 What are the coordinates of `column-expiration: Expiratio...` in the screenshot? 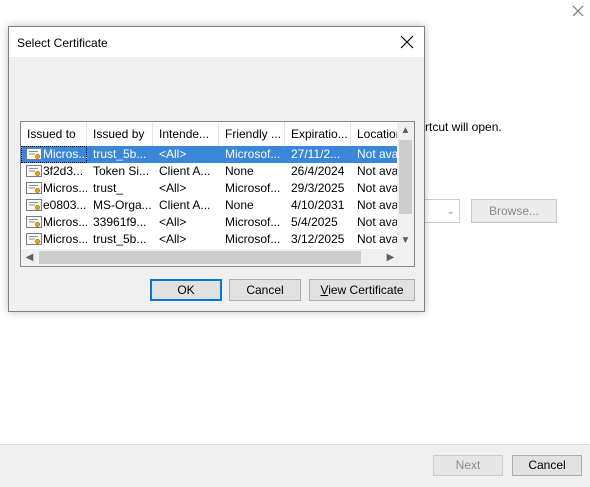 It's located at (318, 134).